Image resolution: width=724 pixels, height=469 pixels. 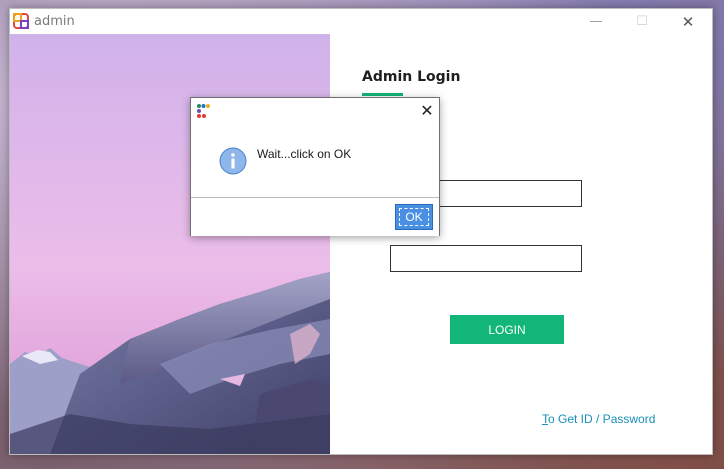 I want to click on page-title: Admin Login, so click(x=411, y=77).